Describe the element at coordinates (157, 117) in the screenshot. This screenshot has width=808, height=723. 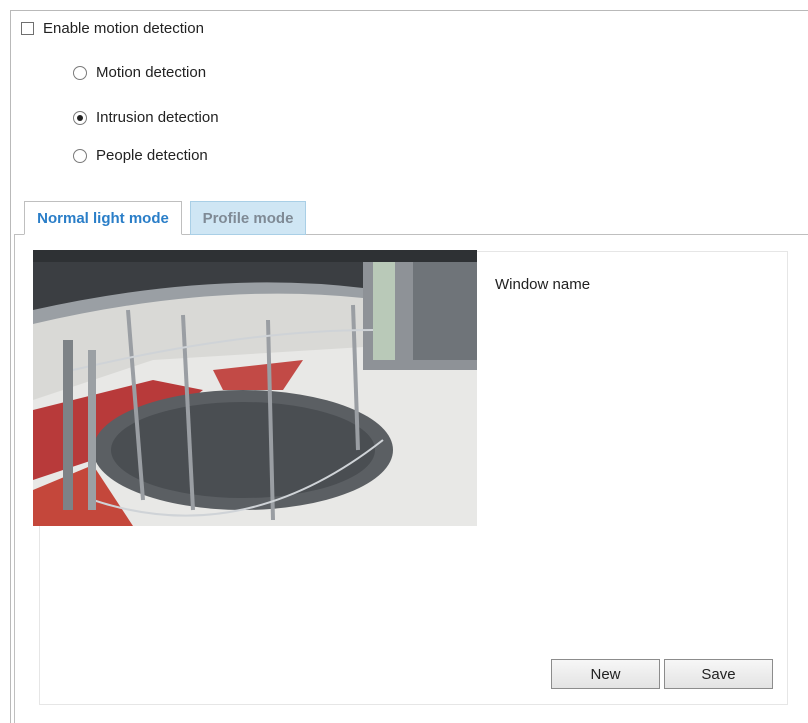
I see `intrusion-detection-label: Intrusion detection` at that location.